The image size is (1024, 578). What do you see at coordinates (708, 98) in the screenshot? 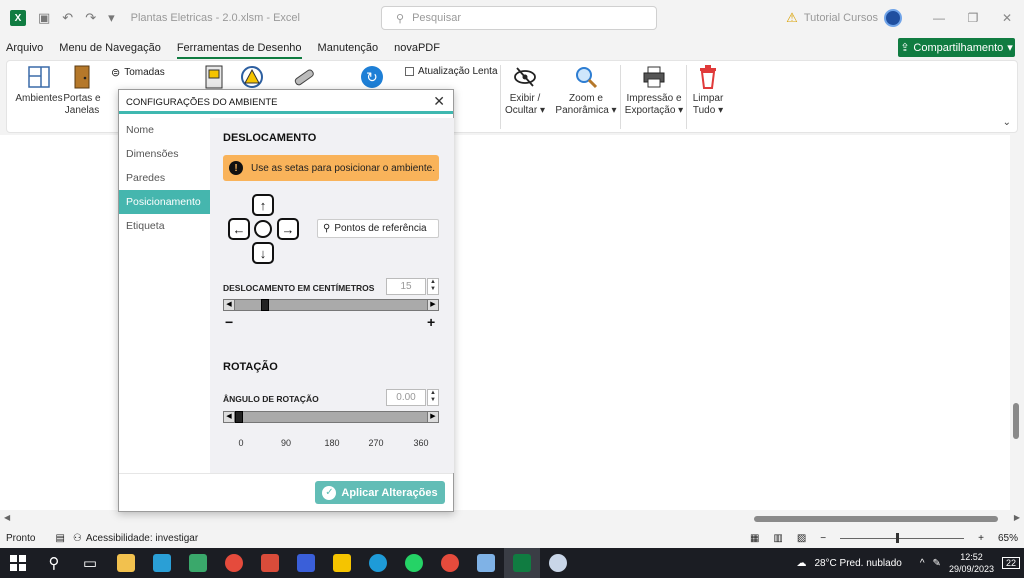
I see `limpar-label: Limpar` at bounding box center [708, 98].